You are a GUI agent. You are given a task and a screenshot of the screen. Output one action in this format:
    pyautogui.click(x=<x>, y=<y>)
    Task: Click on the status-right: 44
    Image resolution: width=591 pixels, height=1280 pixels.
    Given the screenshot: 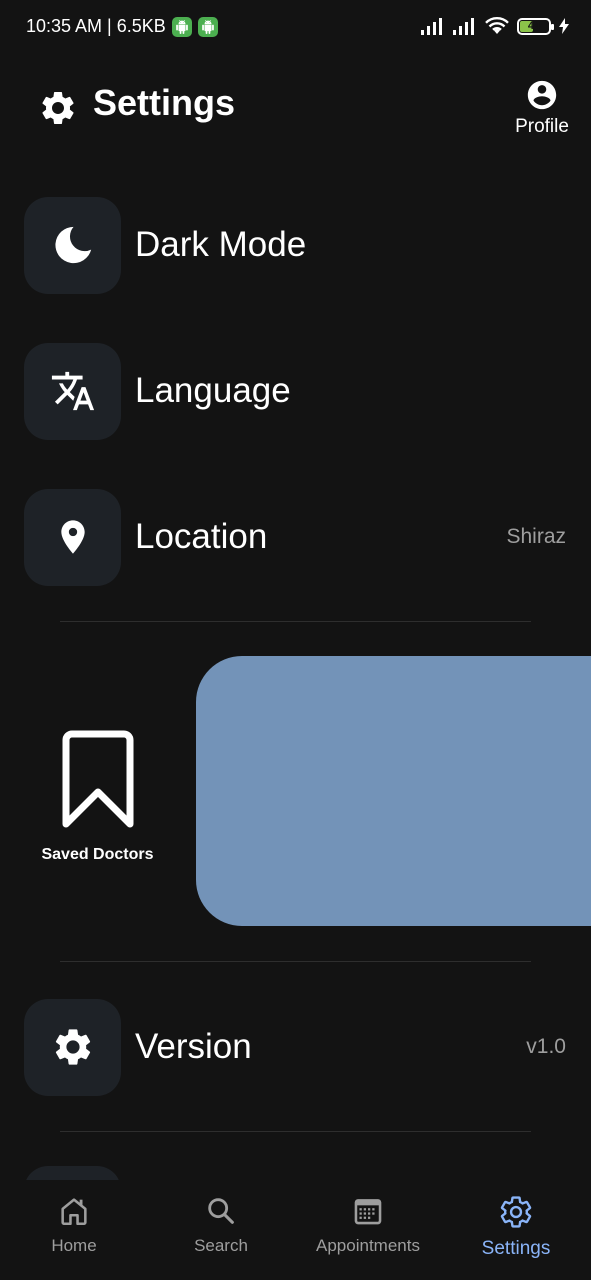 What is the action you would take?
    pyautogui.click(x=495, y=26)
    